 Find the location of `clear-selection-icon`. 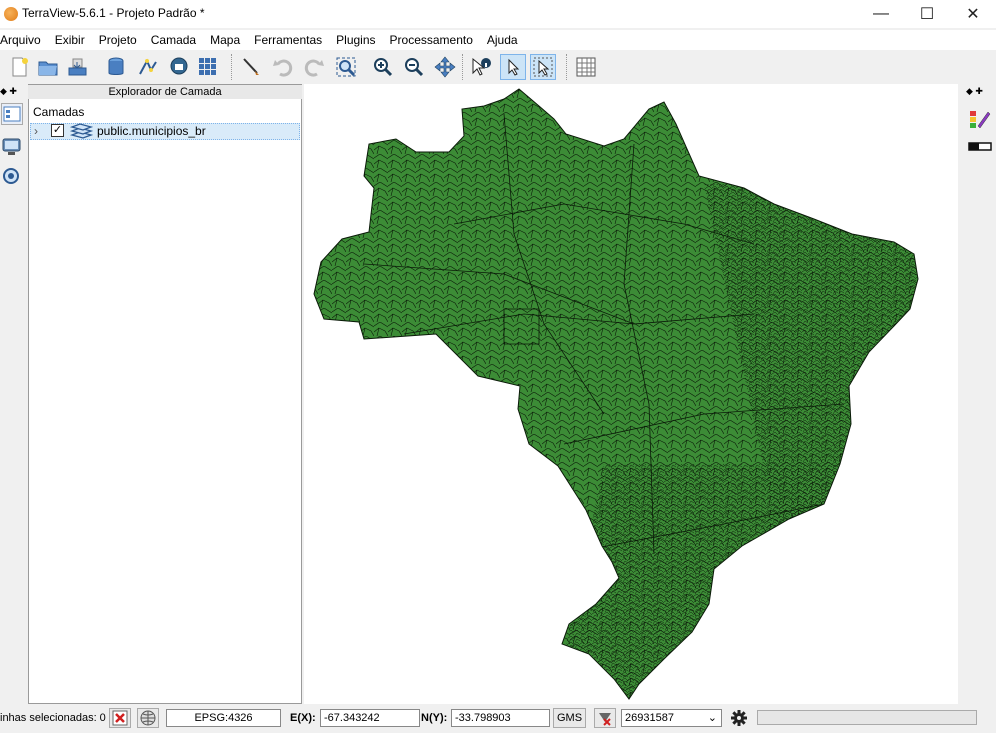

clear-selection-icon is located at coordinates (120, 718).